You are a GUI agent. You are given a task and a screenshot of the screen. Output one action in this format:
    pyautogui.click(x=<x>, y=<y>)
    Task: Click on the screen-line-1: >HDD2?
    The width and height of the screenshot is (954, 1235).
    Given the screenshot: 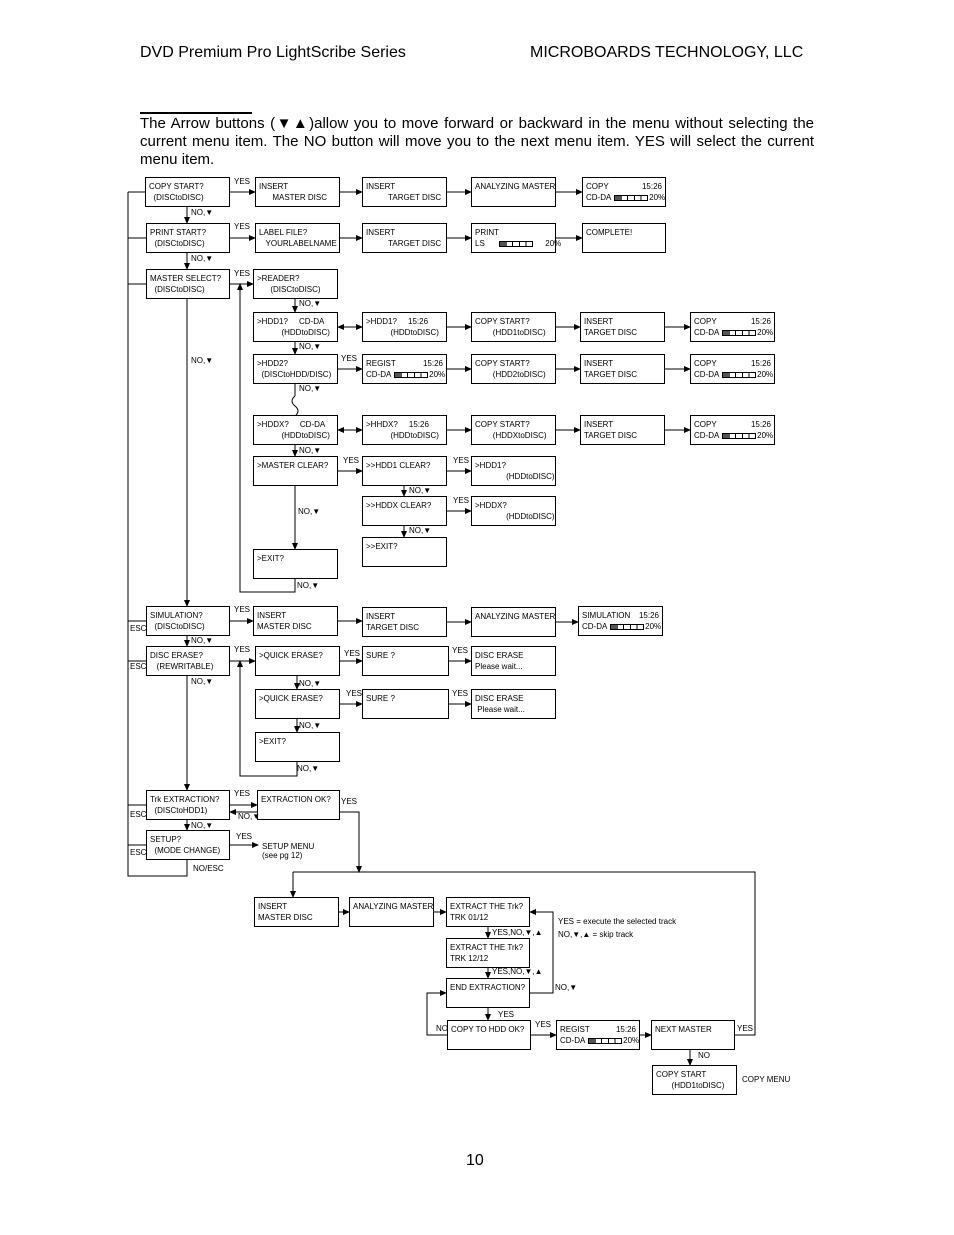 What is the action you would take?
    pyautogui.click(x=272, y=363)
    